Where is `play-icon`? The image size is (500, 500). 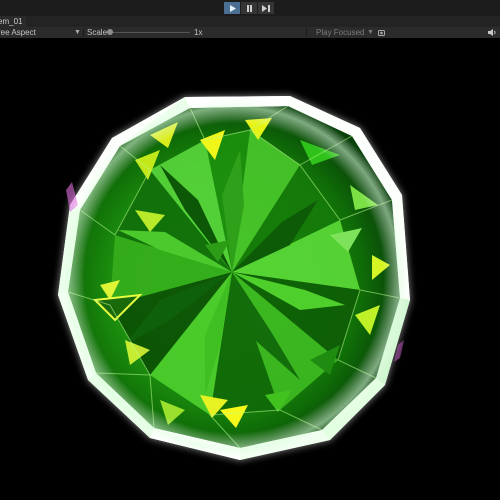 play-icon is located at coordinates (232, 8).